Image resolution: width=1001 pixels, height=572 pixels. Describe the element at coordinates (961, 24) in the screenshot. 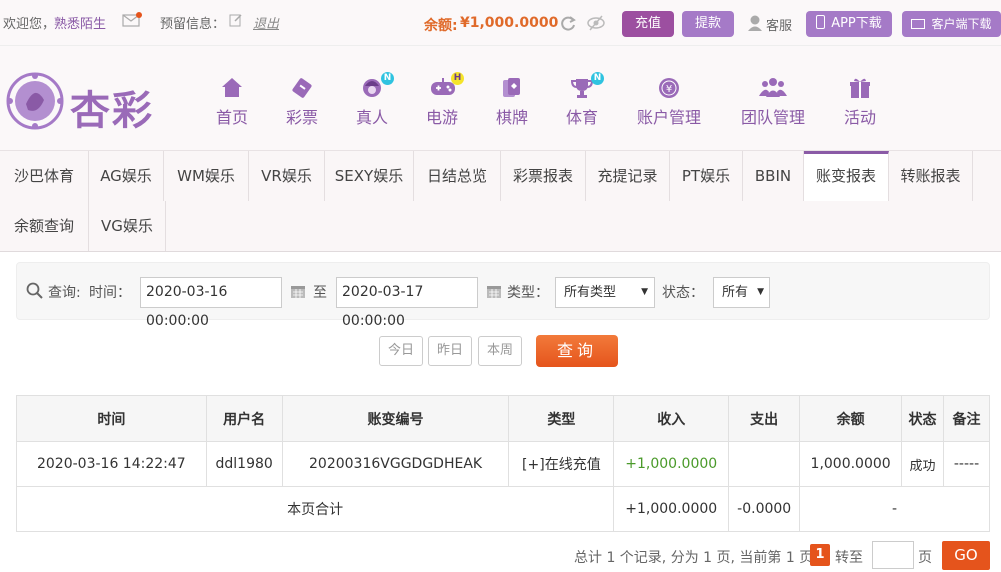

I see `client-download-label: 客户端下载` at that location.